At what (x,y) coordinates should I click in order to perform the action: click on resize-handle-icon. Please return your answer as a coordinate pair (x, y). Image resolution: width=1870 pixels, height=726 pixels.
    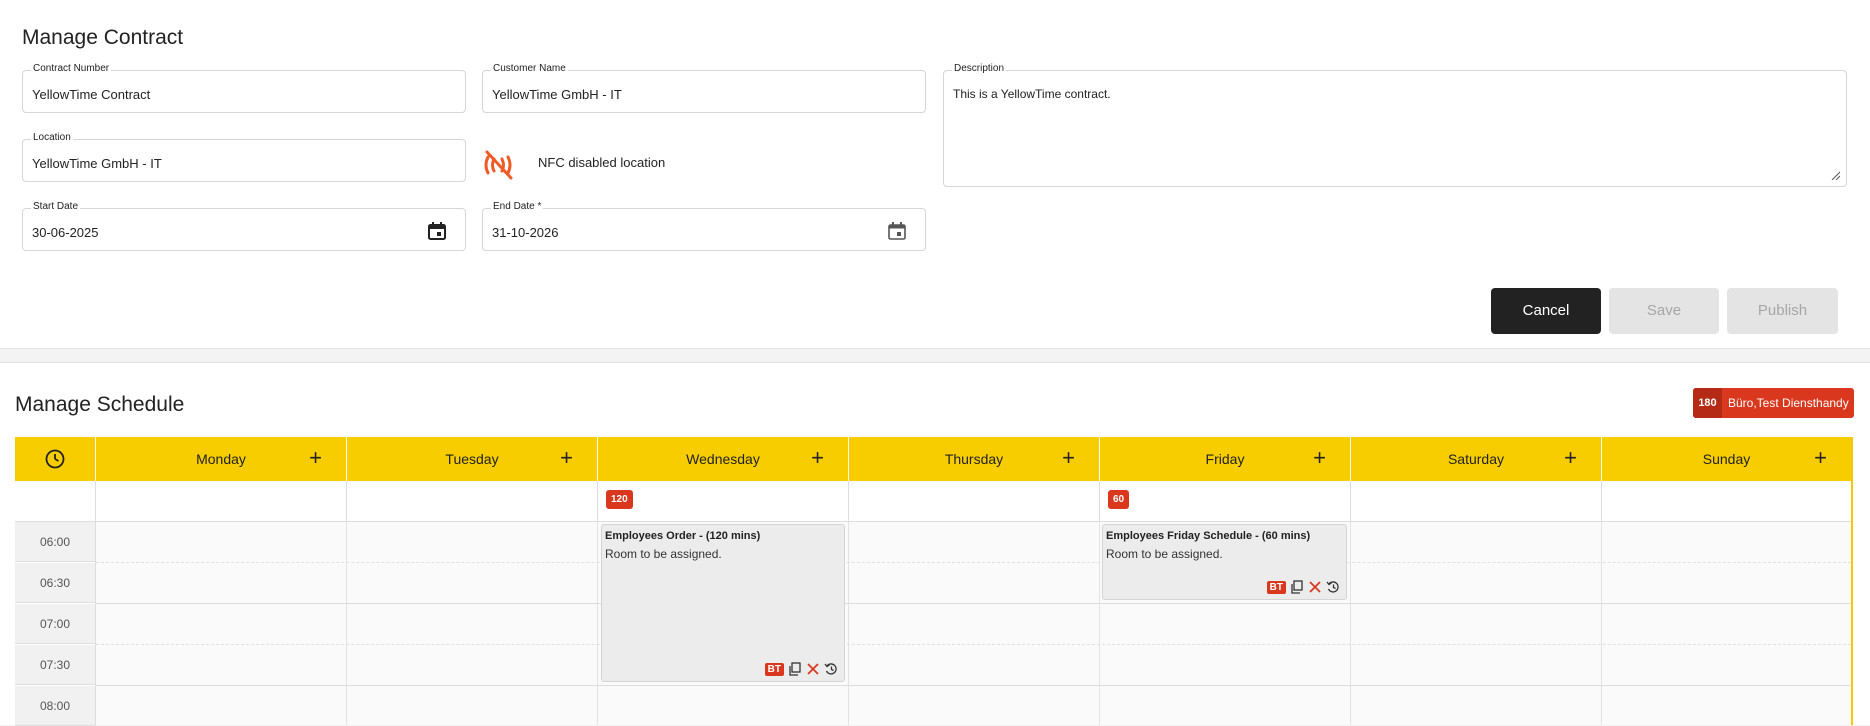
    Looking at the image, I should click on (1835, 175).